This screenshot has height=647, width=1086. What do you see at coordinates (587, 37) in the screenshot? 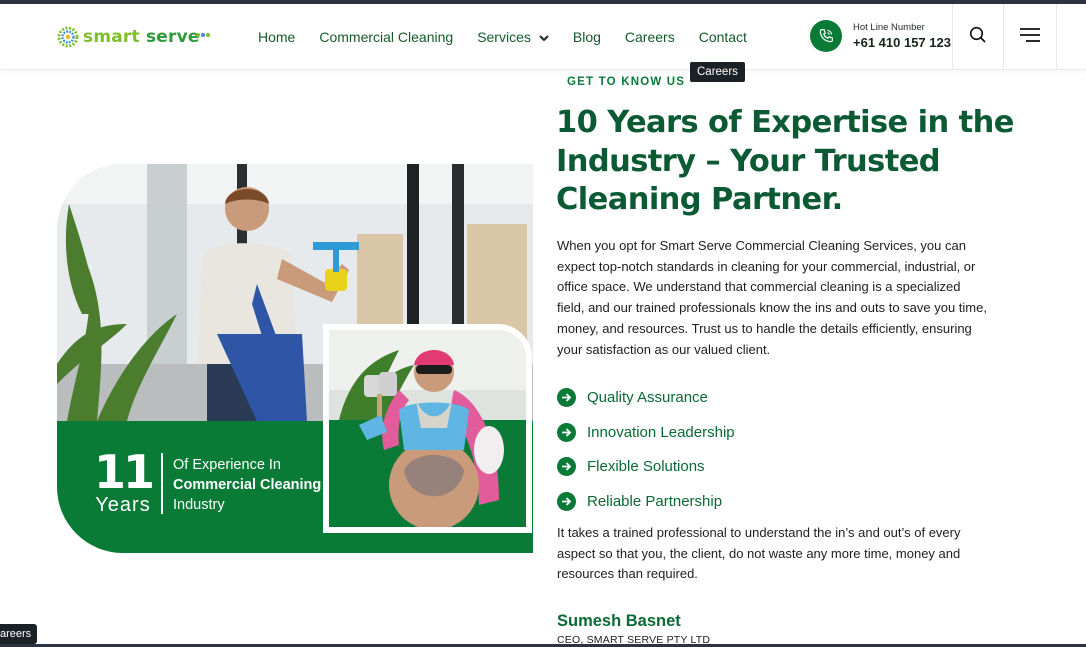
I see `nav-blog: Blog` at bounding box center [587, 37].